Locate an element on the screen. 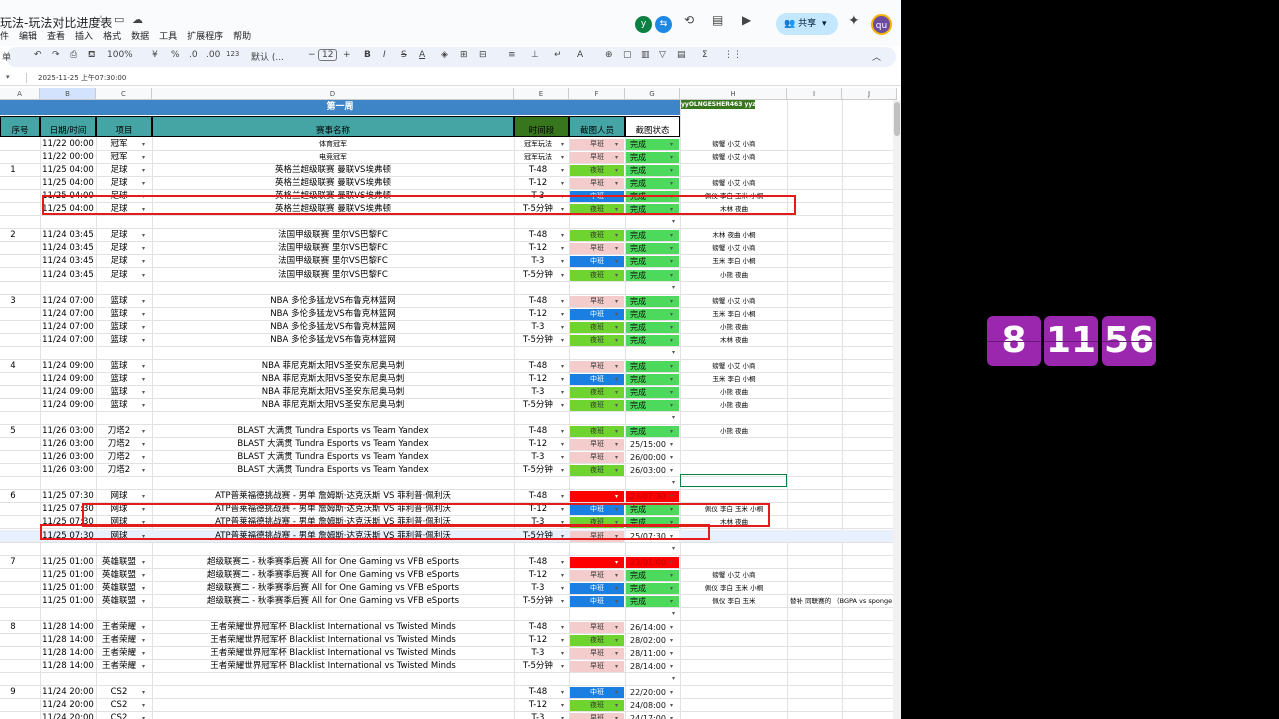  insert-comment-icon: ▢ is located at coordinates (627, 55).